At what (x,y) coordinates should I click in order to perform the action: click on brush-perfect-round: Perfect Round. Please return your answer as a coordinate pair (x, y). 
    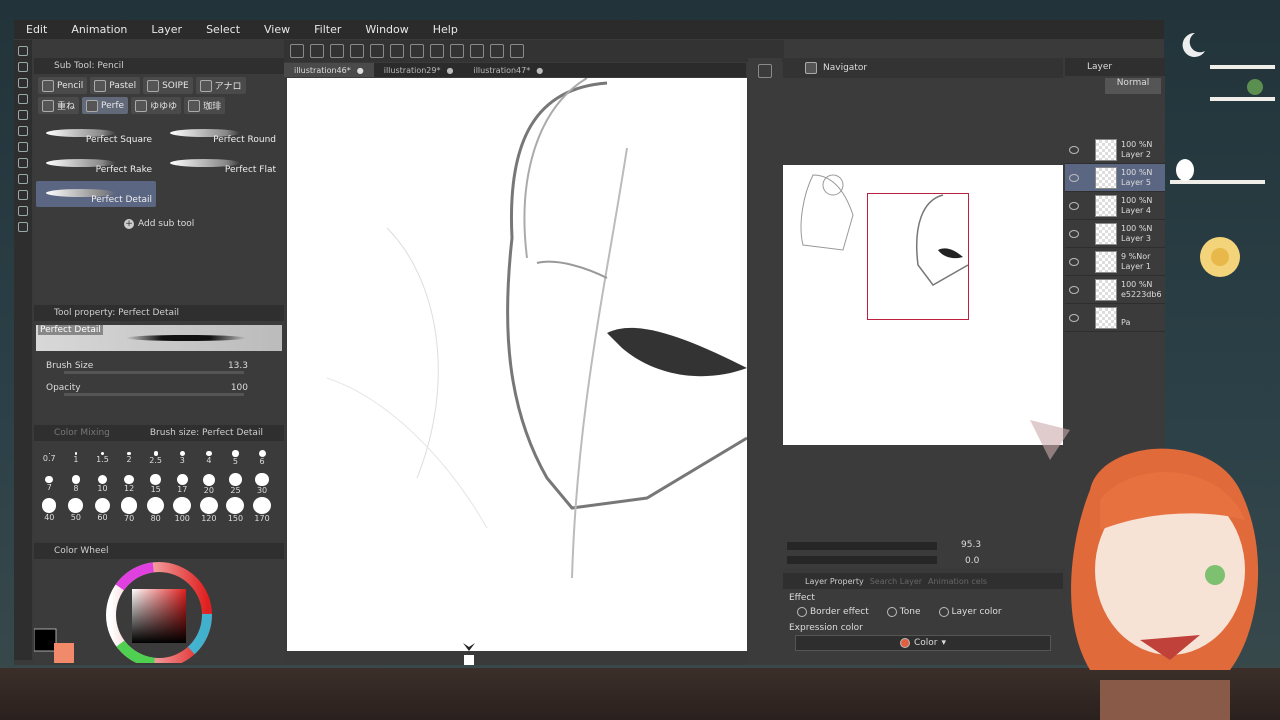
    Looking at the image, I should click on (220, 134).